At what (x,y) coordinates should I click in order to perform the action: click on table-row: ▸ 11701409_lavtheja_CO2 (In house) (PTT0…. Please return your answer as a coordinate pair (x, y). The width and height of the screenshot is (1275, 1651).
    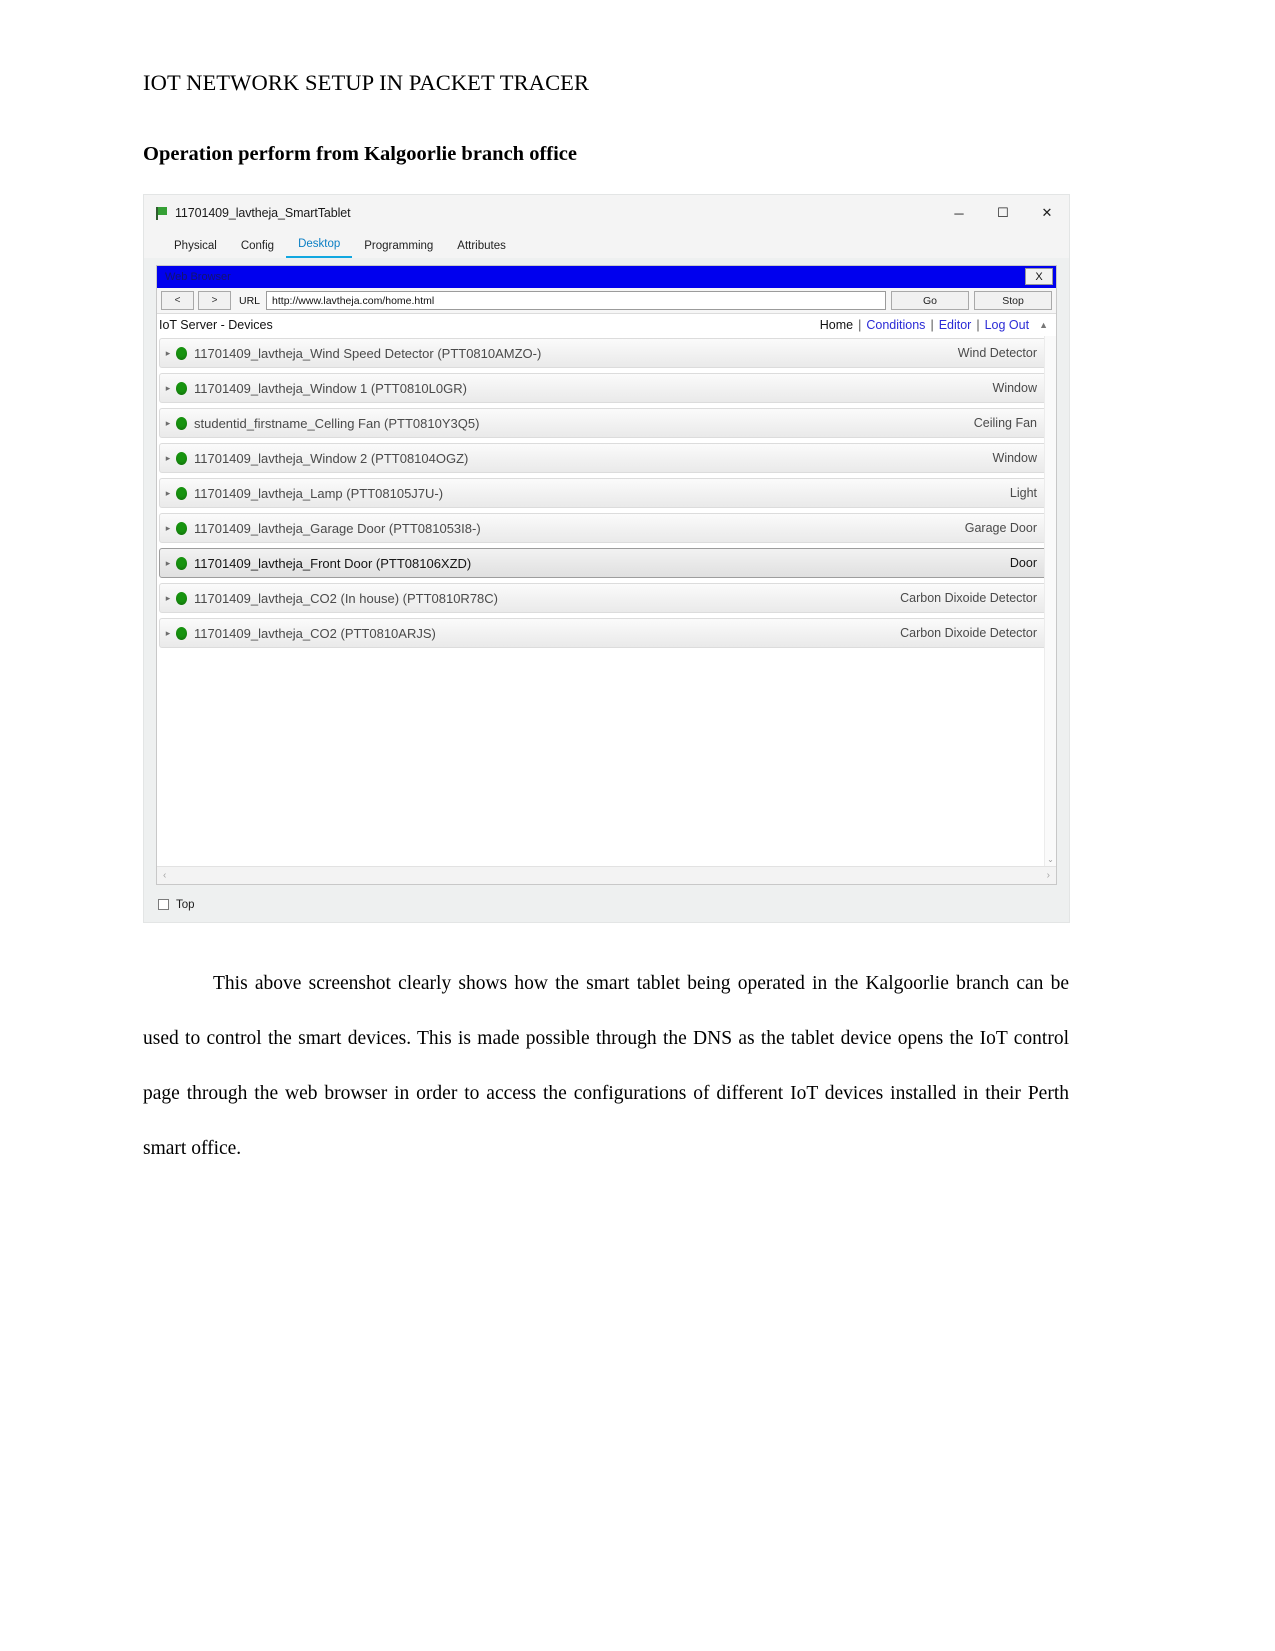
    Looking at the image, I should click on (603, 598).